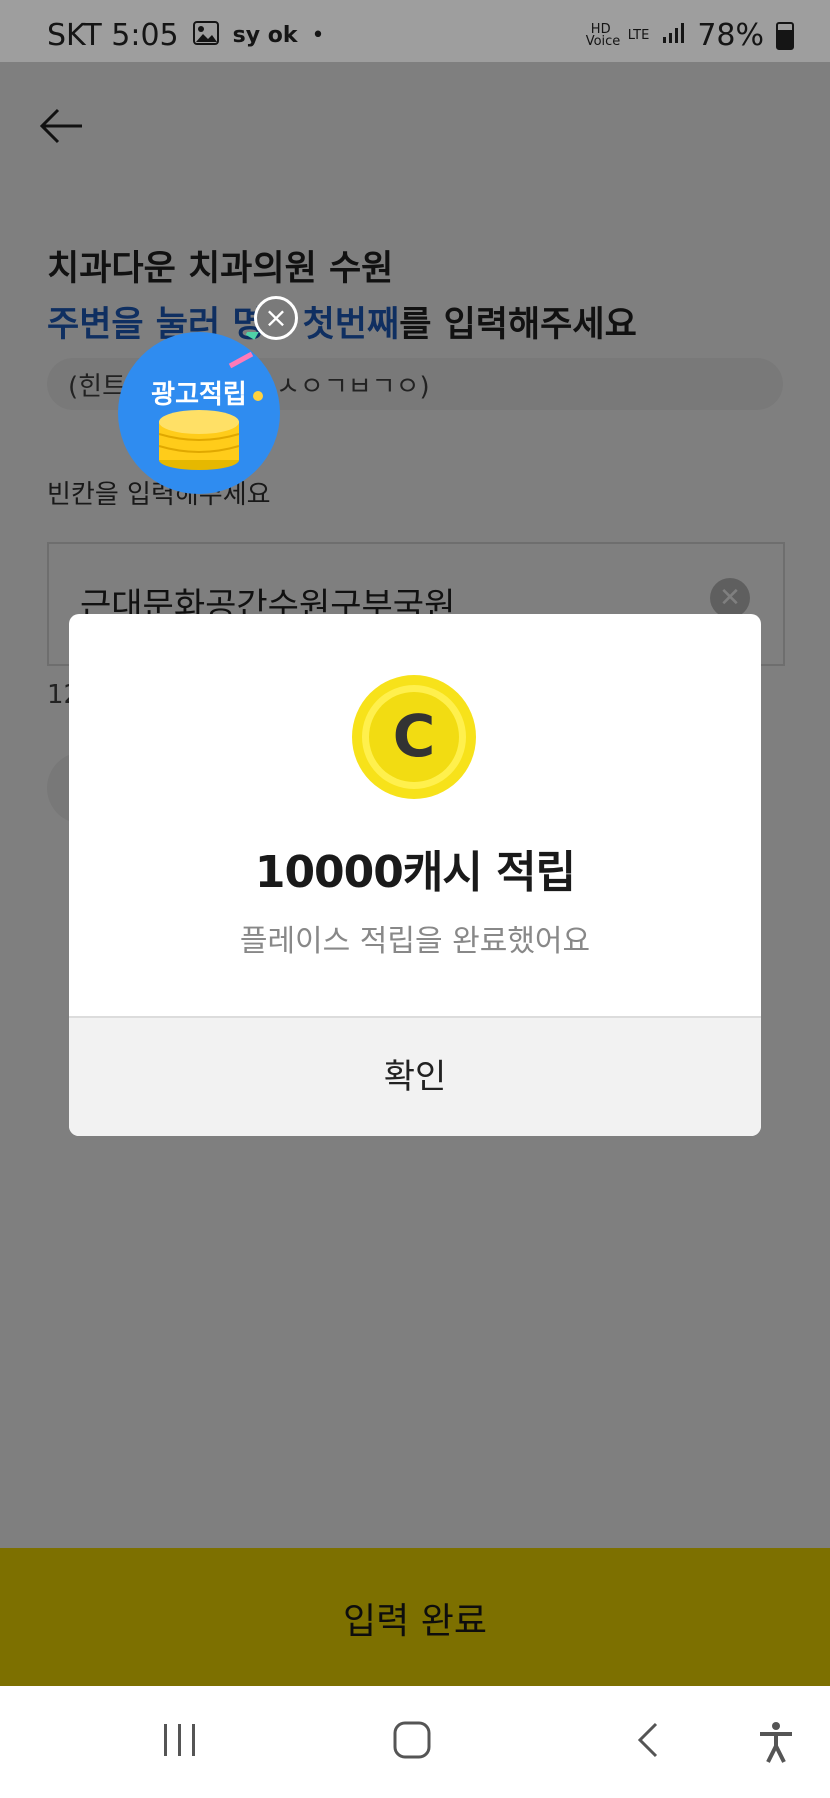  I want to click on coin-letter: C, so click(414, 736).